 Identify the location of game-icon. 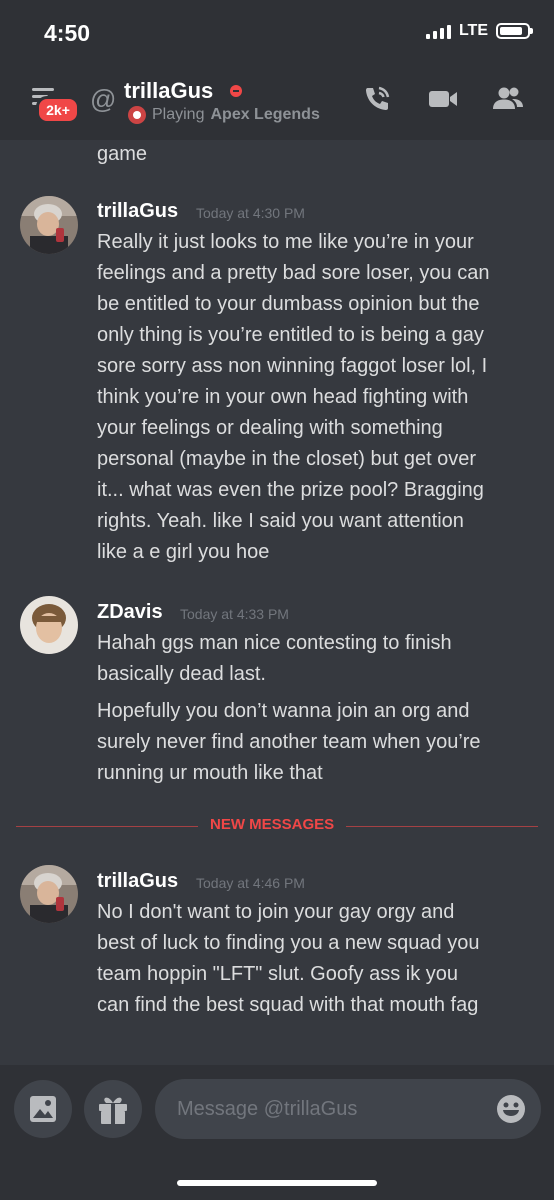
(137, 115).